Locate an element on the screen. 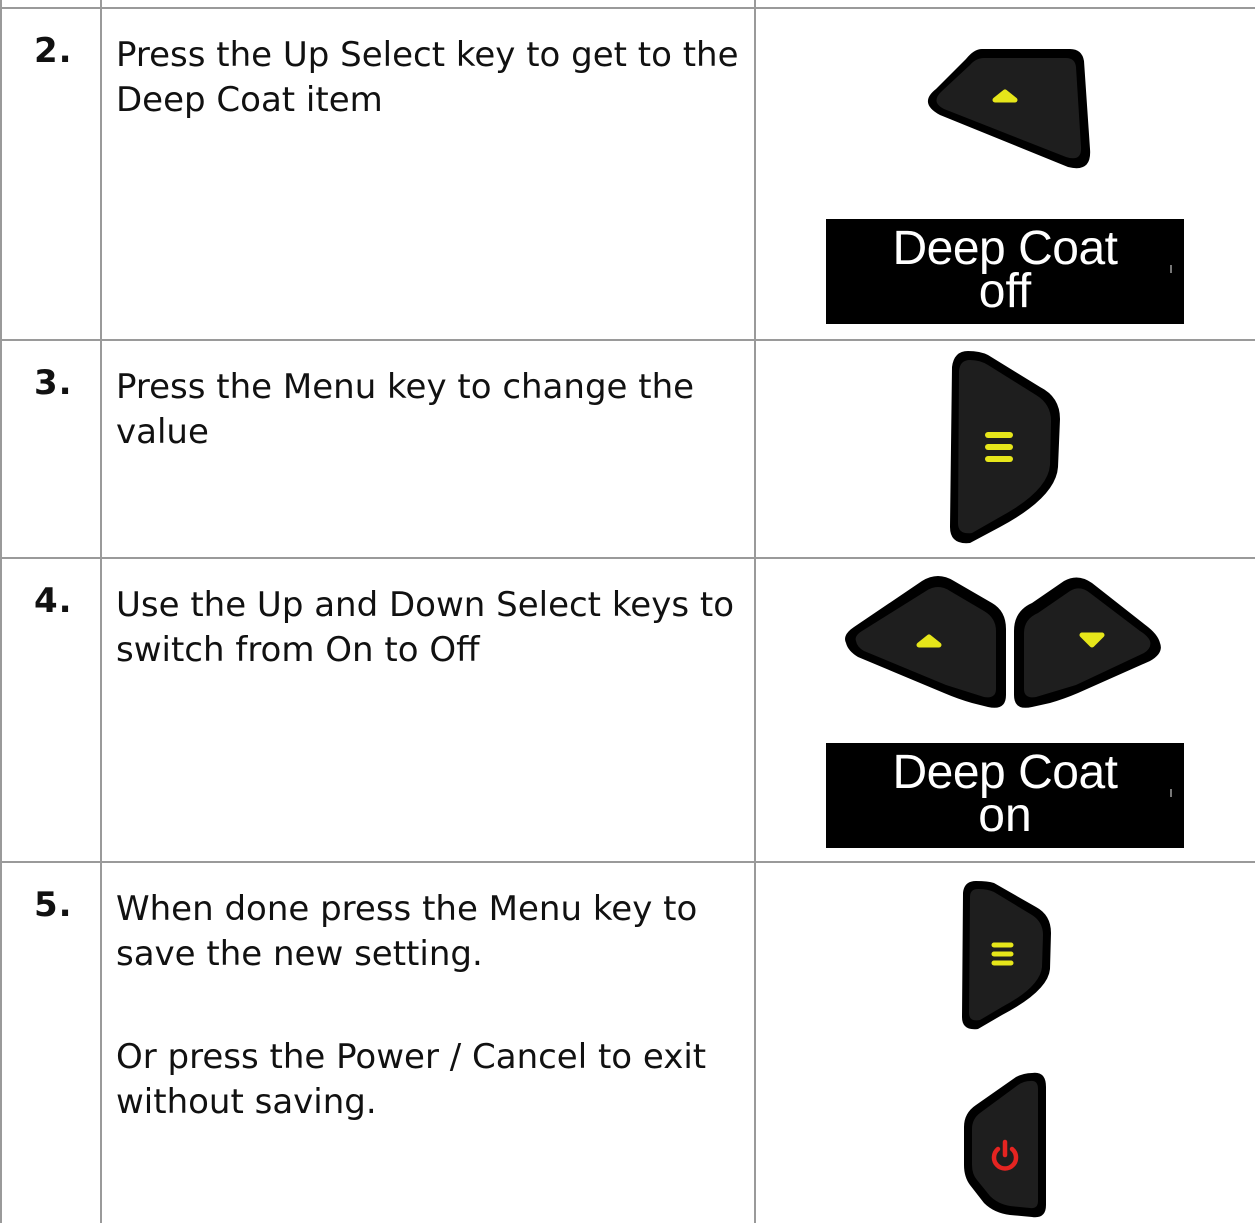 The width and height of the screenshot is (1255, 1223). power-cancel-key is located at coordinates (1005, 1145).